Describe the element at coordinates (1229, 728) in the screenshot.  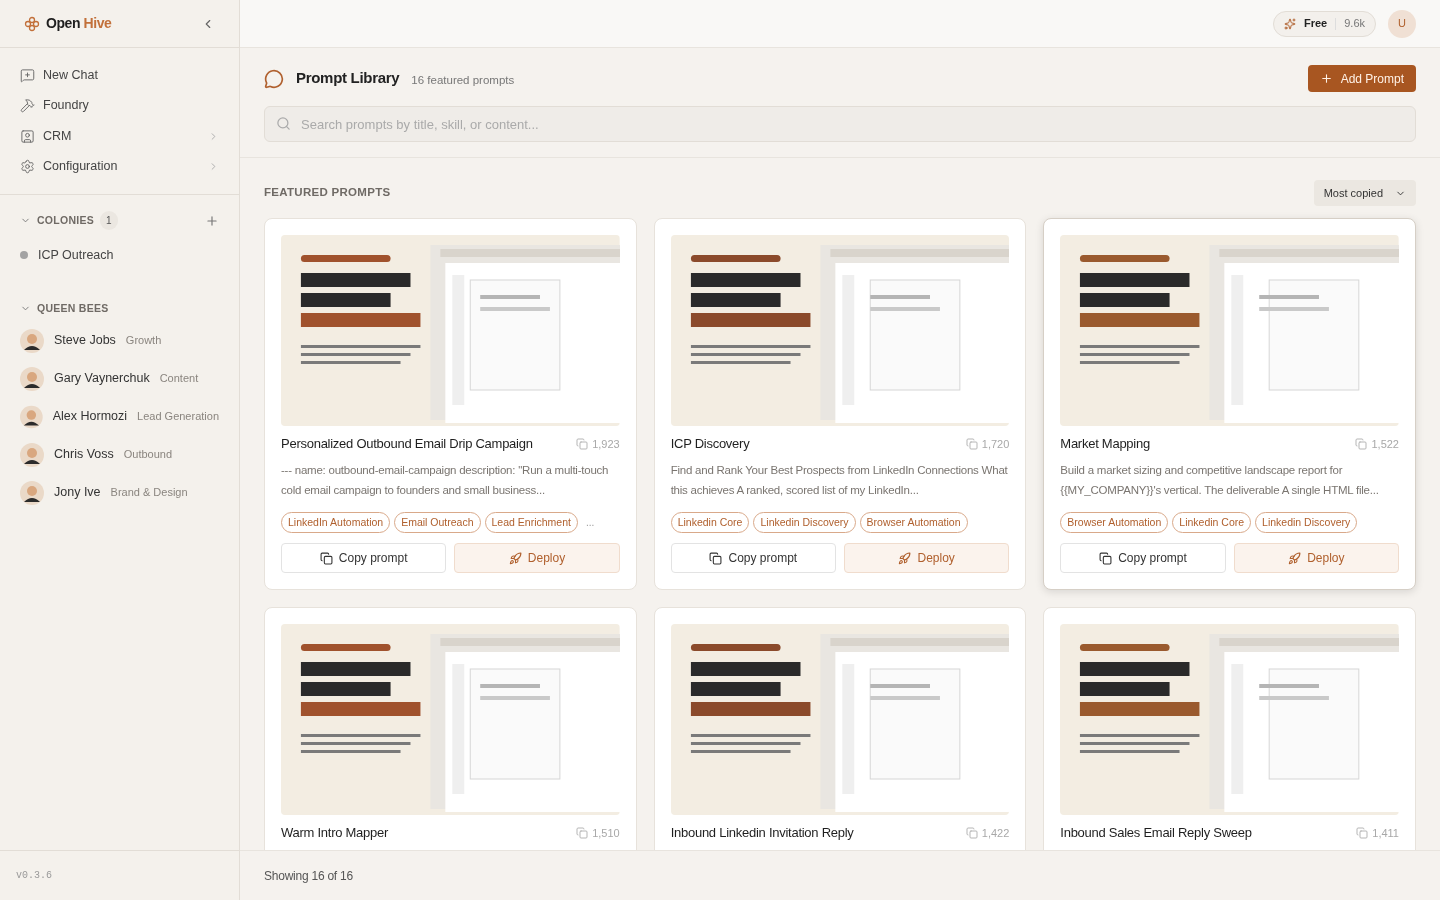
I see `prompt-card: Inbound Sales Email Reply Sweep 1,411` at that location.